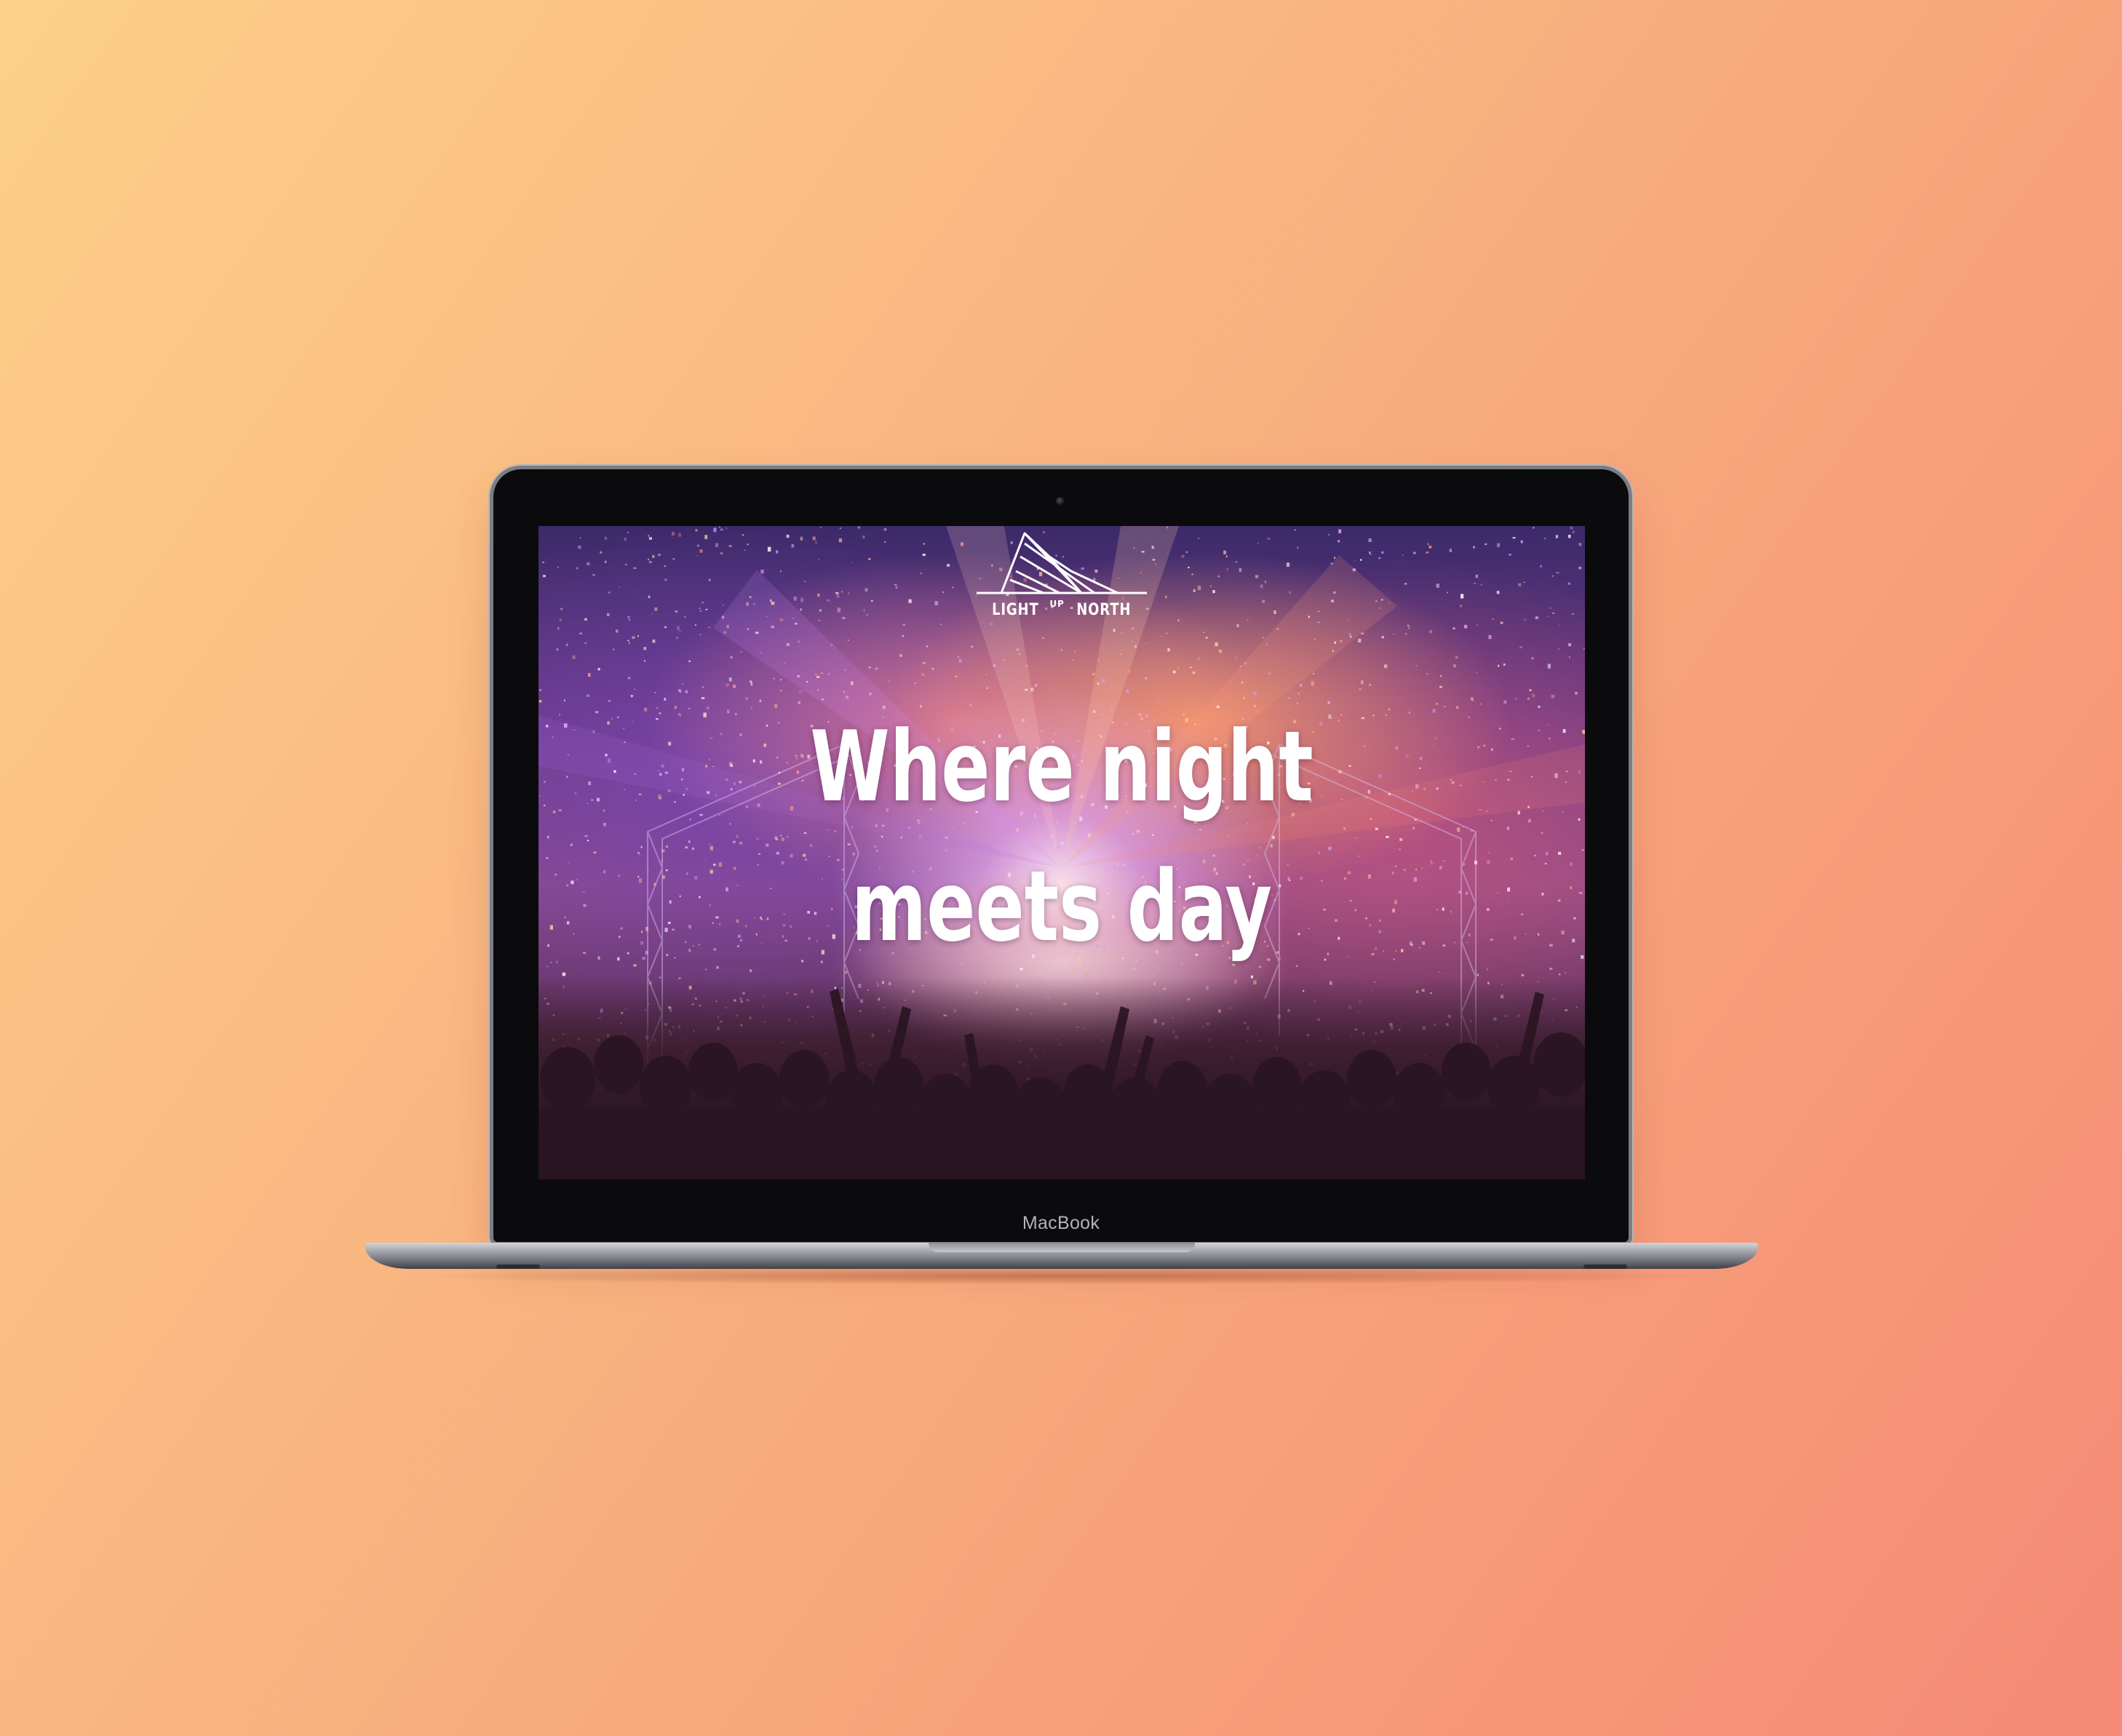  I want to click on logo-word-up: UP, so click(1057, 604).